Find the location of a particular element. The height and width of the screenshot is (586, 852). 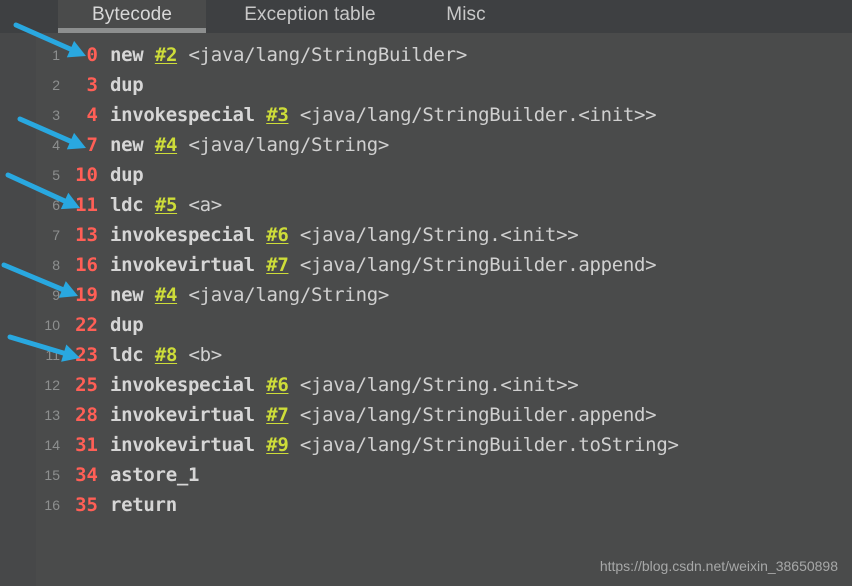

line-number: 16 is located at coordinates (52, 505).